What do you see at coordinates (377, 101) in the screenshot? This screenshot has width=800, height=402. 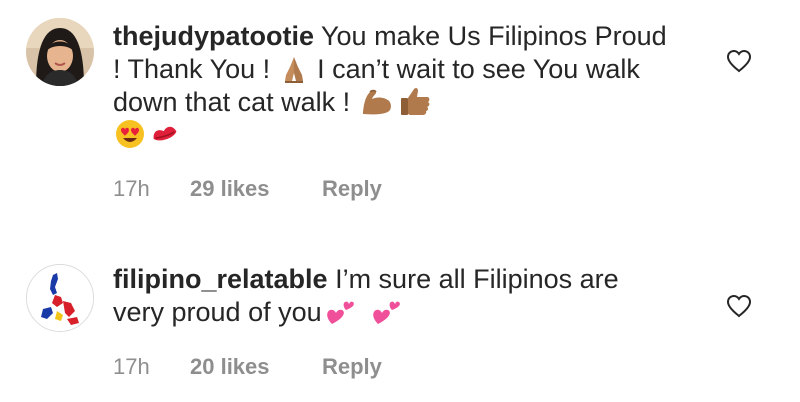 I see `flexed-biceps-emoji-icon` at bounding box center [377, 101].